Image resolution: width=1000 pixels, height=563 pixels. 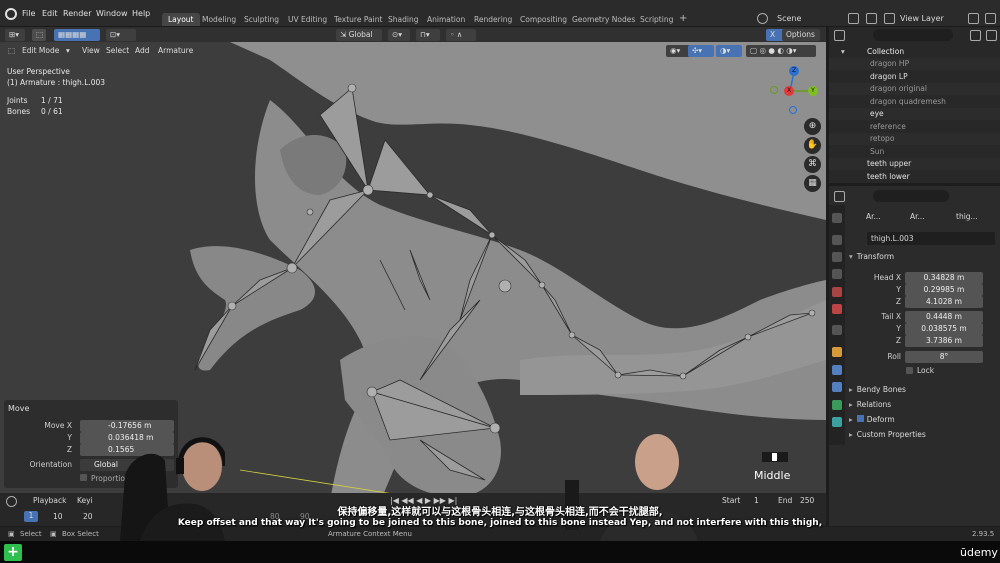 I want to click on tab-rendering: Rendering, so click(x=493, y=19).